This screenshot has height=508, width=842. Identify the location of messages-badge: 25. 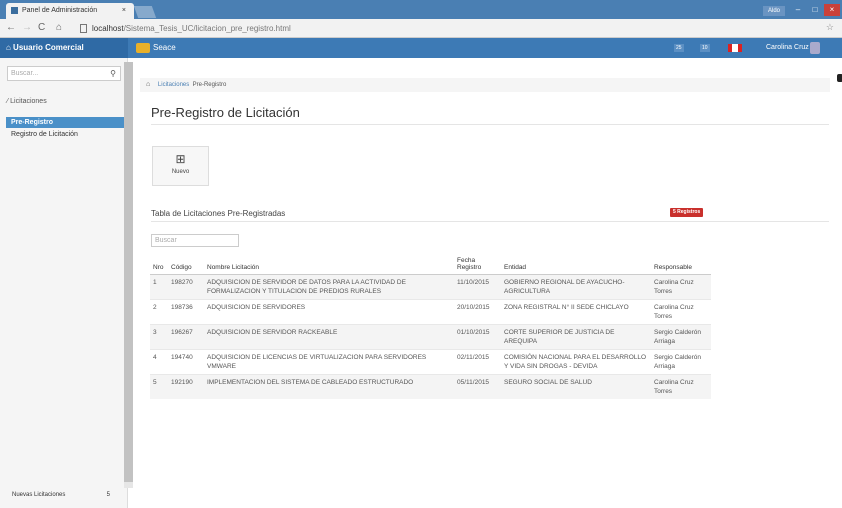
(679, 48).